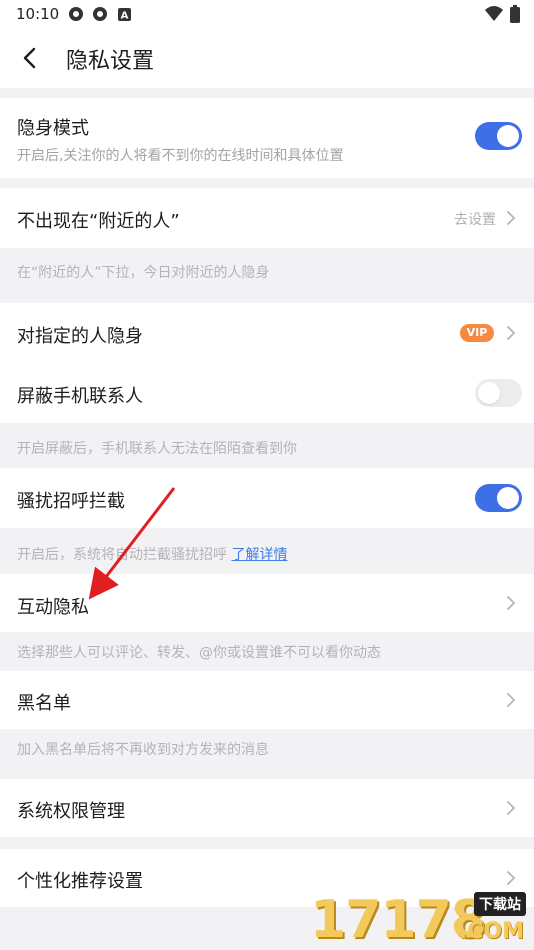  Describe the element at coordinates (267, 603) in the screenshot. I see `setting-interaction-privacy: 互动隐私` at that location.